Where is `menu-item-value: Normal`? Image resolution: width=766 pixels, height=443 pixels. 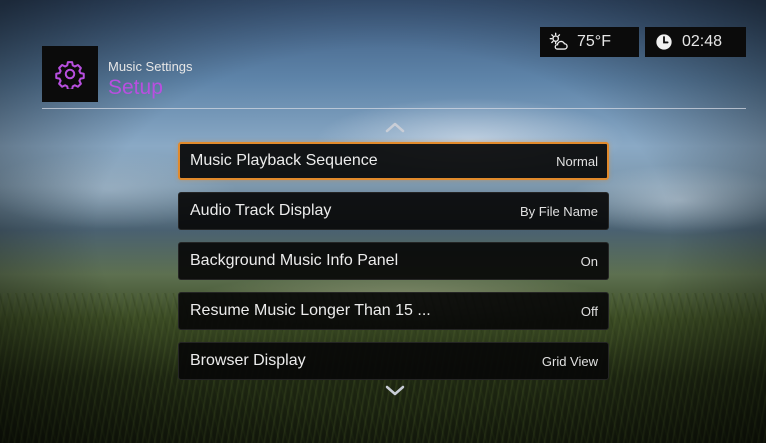 menu-item-value: Normal is located at coordinates (577, 161).